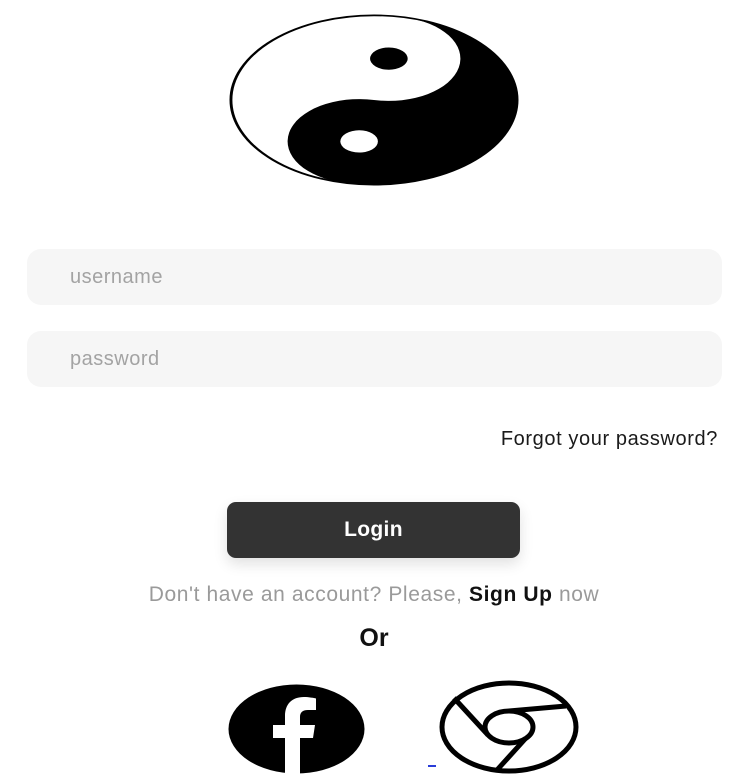 This screenshot has width=740, height=779. What do you see at coordinates (374, 100) in the screenshot?
I see `yin-yang-icon` at bounding box center [374, 100].